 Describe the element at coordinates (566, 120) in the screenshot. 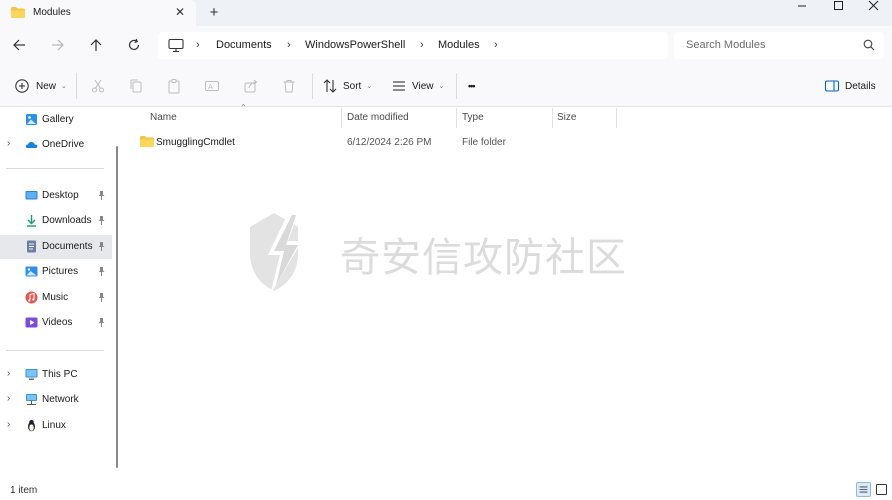

I see `column-header-size: Size` at that location.